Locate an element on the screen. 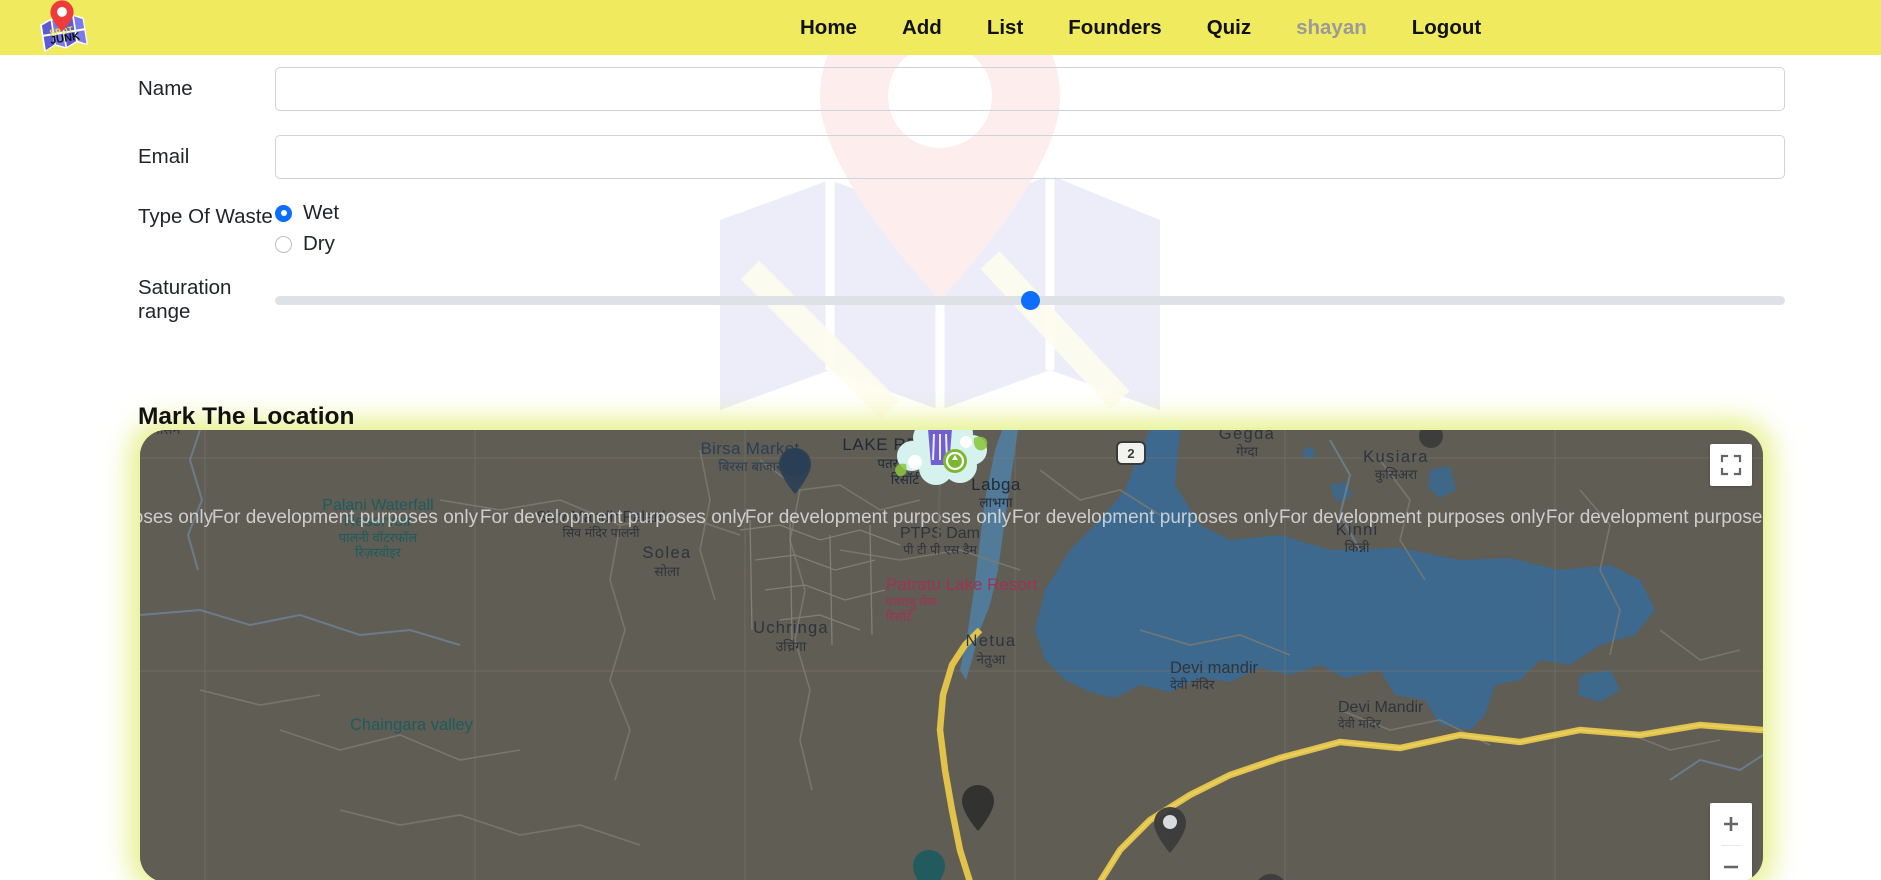 This screenshot has height=880, width=1881. svg-text: Chaingara valley is located at coordinates (412, 725).